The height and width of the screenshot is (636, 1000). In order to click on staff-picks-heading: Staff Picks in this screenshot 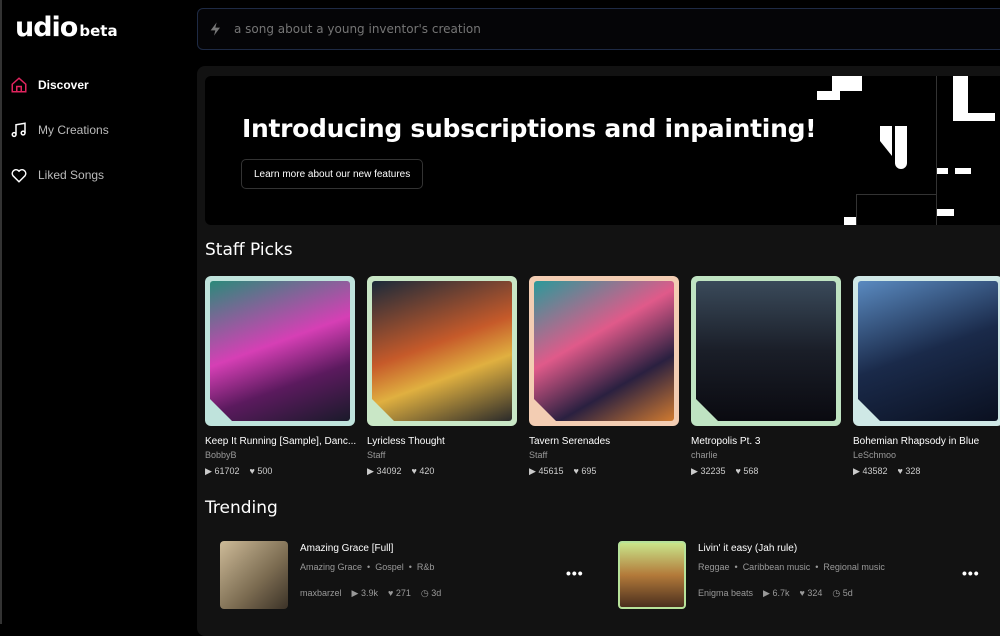, I will do `click(249, 250)`.